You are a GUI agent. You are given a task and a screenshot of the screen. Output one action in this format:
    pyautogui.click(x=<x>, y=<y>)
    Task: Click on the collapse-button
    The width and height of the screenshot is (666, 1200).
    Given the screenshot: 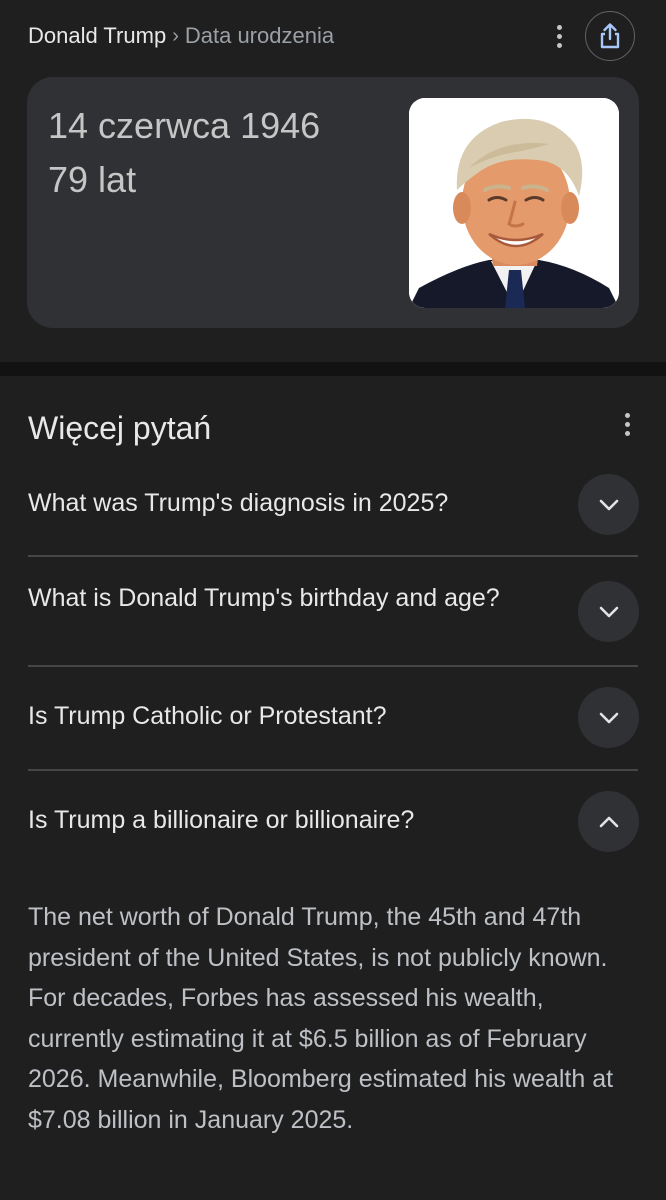 What is the action you would take?
    pyautogui.click(x=608, y=821)
    